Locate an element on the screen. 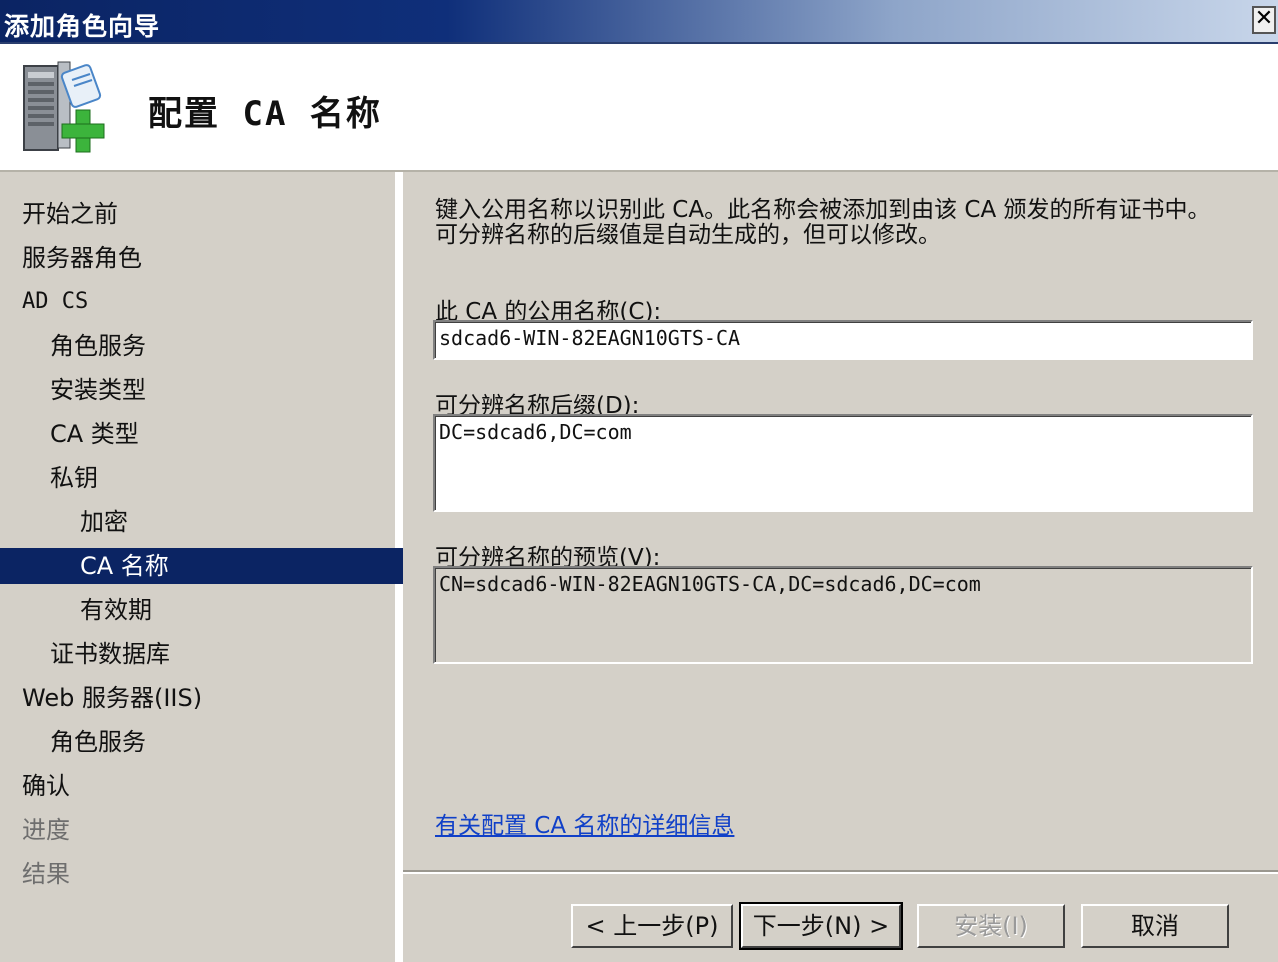 This screenshot has width=1278, height=962. previous-button: < 上一步(P) is located at coordinates (652, 926).